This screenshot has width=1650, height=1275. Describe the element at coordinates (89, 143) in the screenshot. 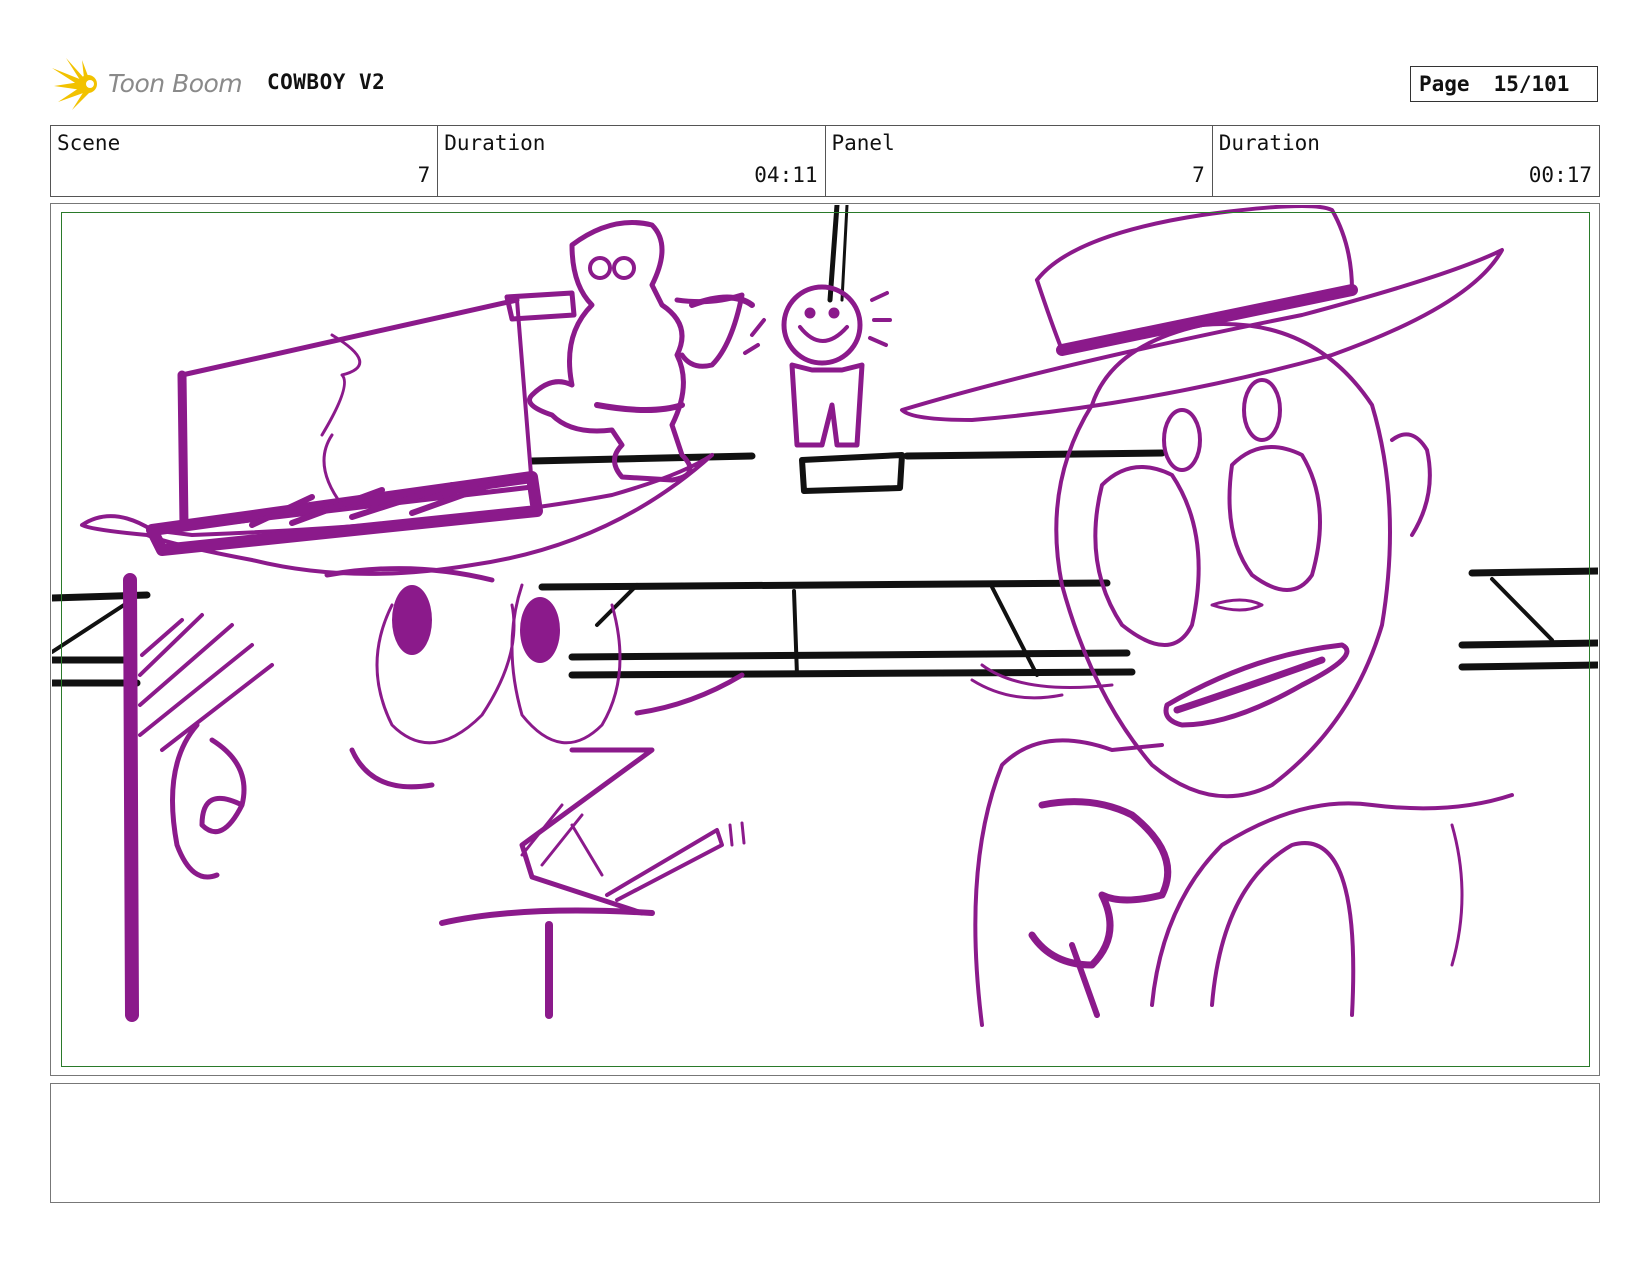

I see `scene-label: Scene` at that location.